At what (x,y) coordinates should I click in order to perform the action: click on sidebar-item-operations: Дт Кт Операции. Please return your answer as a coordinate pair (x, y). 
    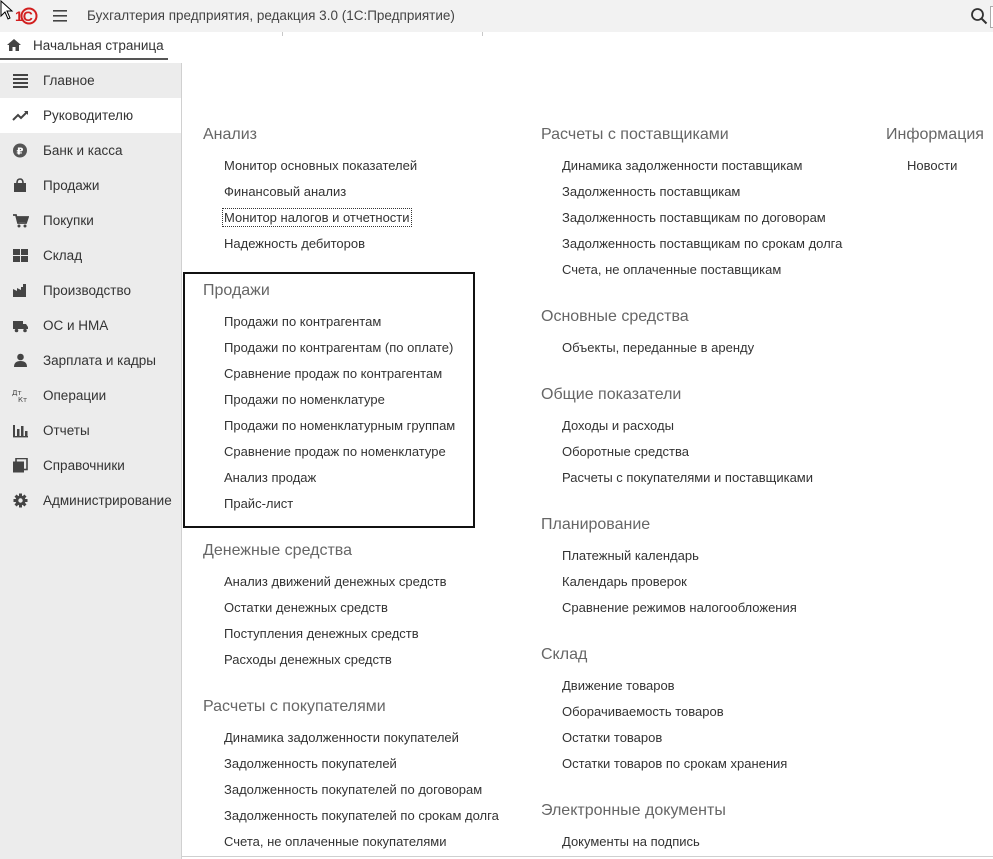
    Looking at the image, I should click on (90, 395).